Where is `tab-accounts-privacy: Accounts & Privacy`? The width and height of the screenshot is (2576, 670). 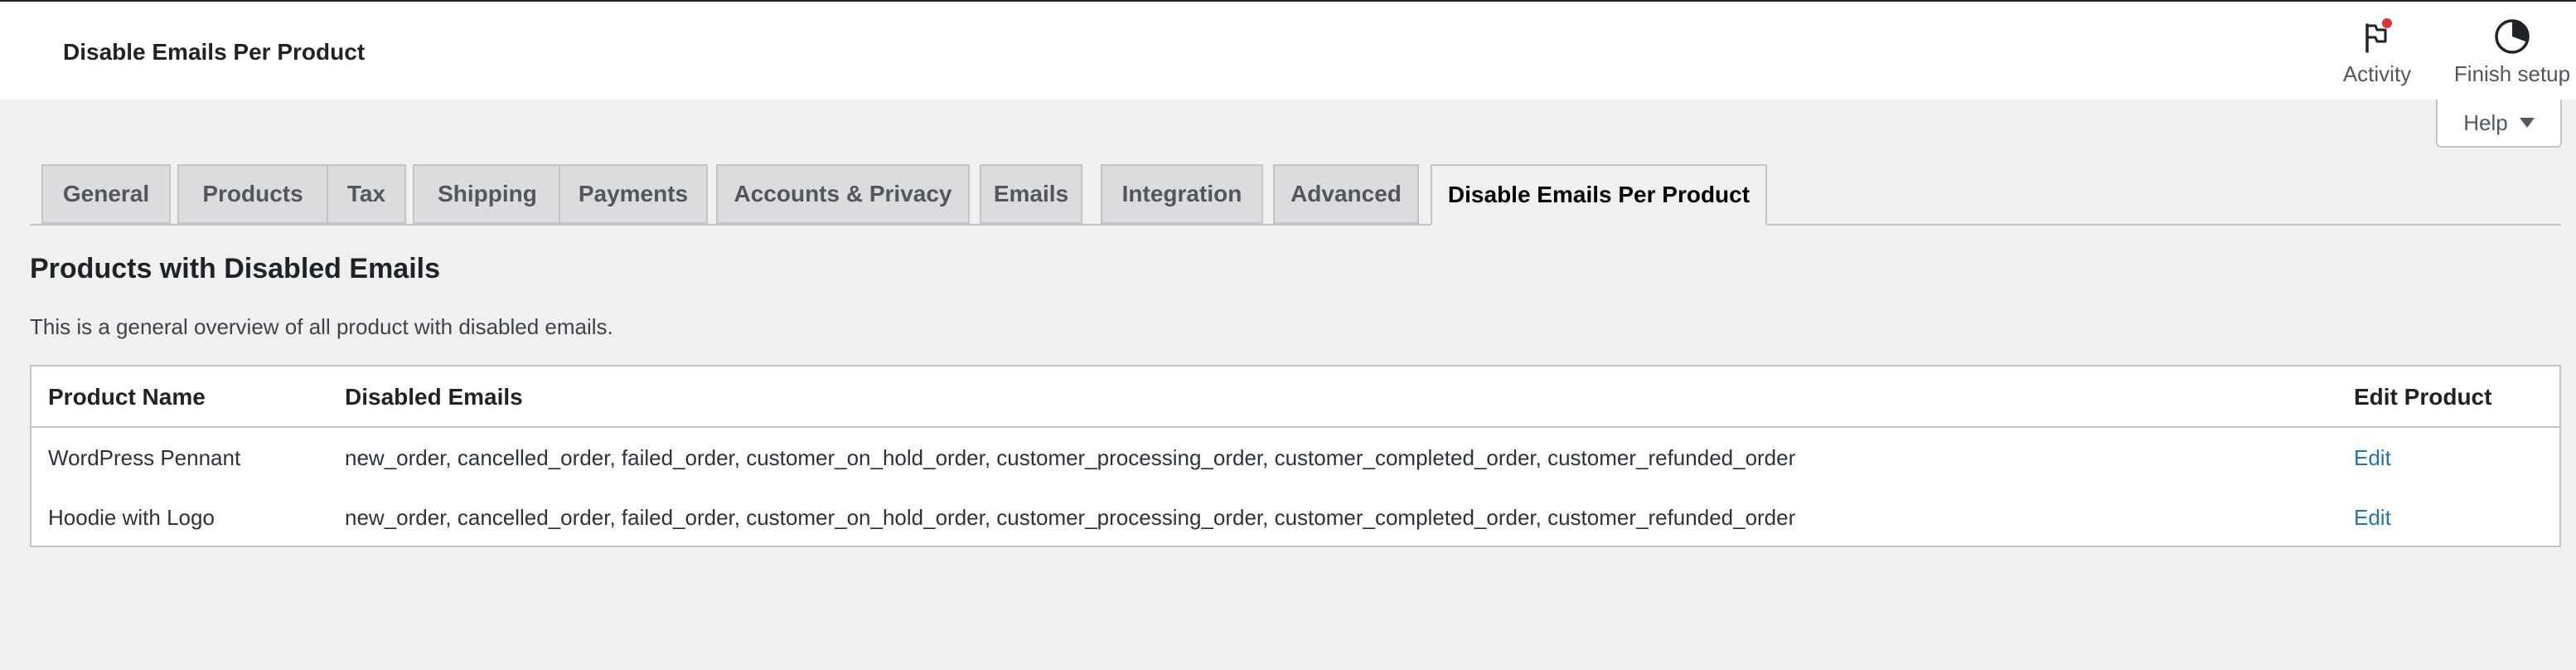 tab-accounts-privacy: Accounts & Privacy is located at coordinates (843, 194).